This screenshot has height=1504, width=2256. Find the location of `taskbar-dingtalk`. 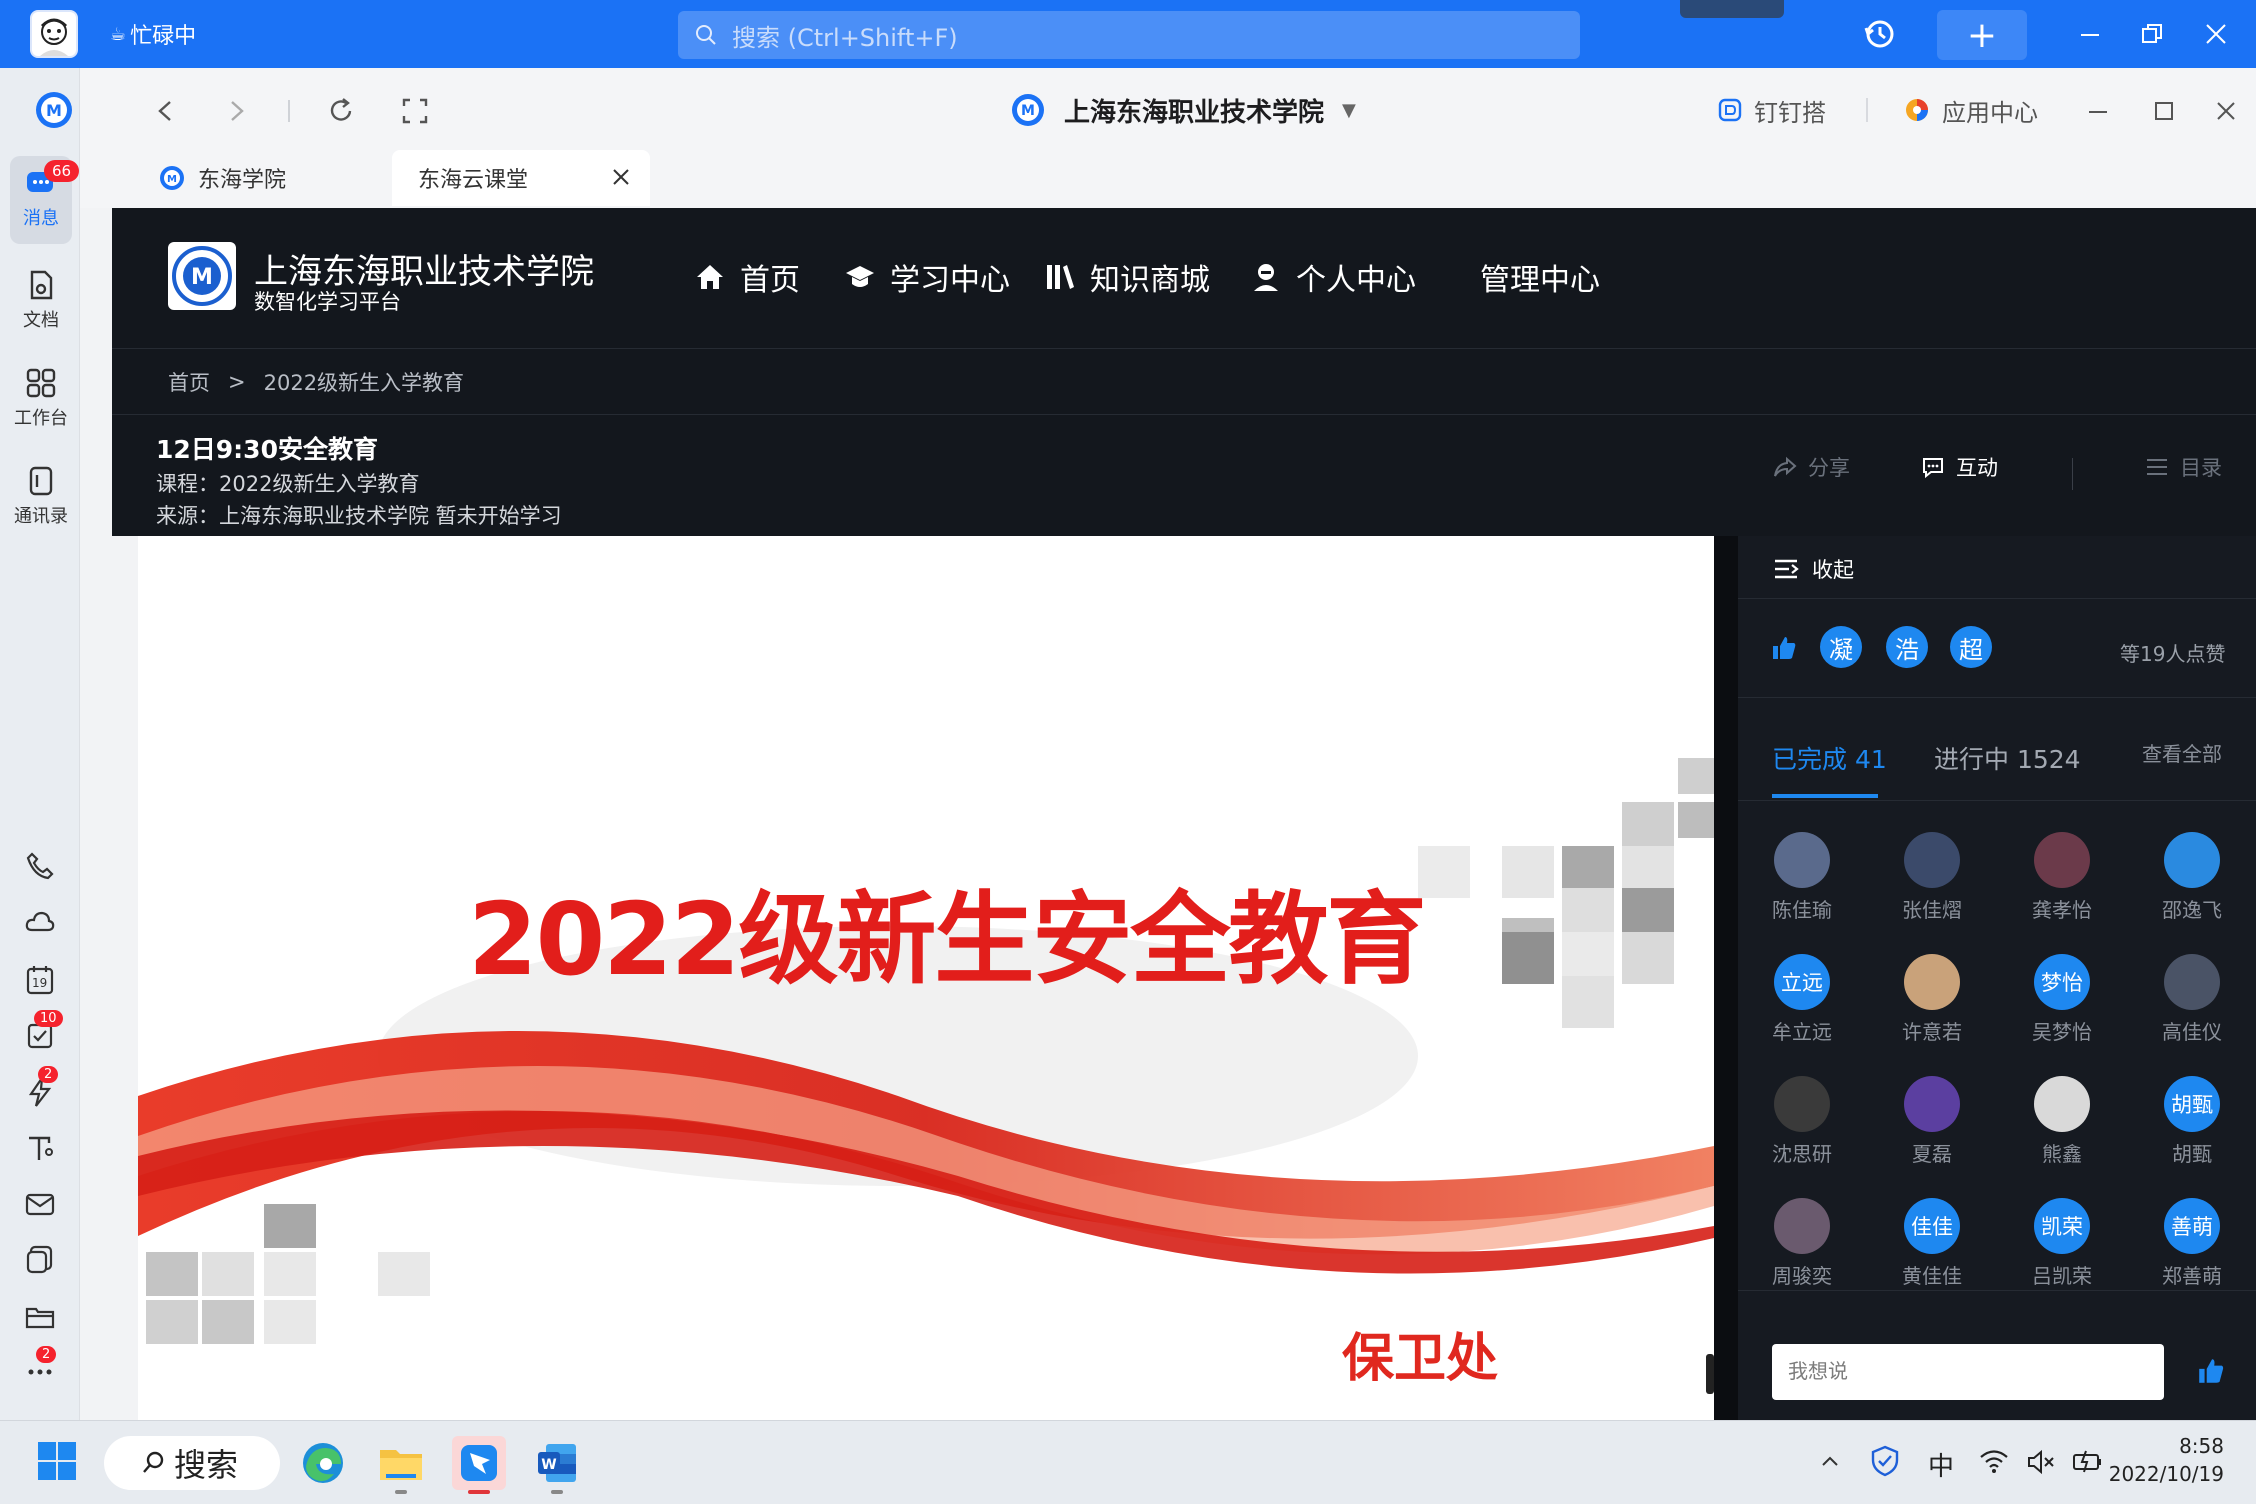

taskbar-dingtalk is located at coordinates (479, 1463).